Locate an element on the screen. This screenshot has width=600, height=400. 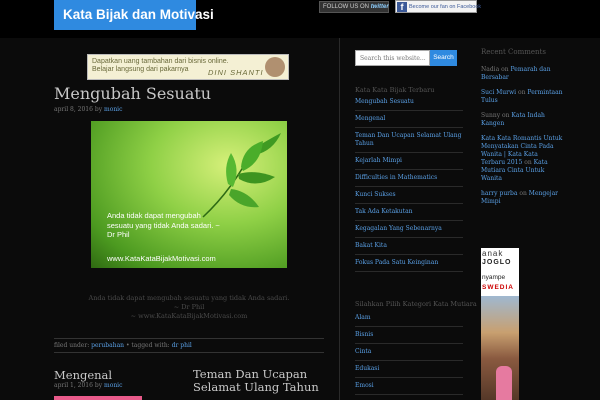
mini-post-meta: april 1, 2016 by monic is located at coordinates (88, 385).